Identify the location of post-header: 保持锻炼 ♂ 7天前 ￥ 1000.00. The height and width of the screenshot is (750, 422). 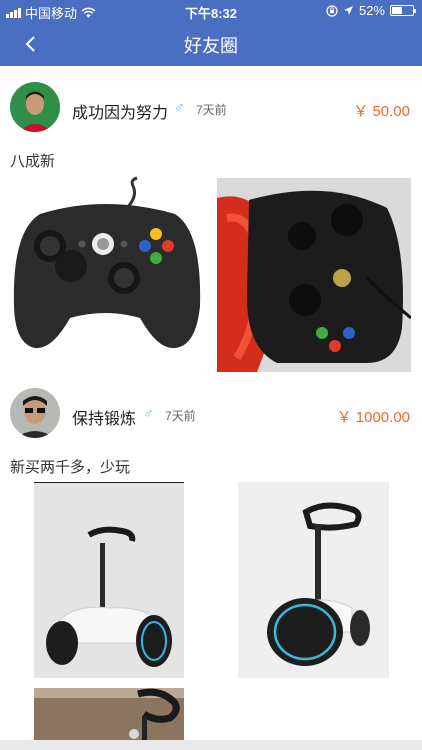
(211, 416).